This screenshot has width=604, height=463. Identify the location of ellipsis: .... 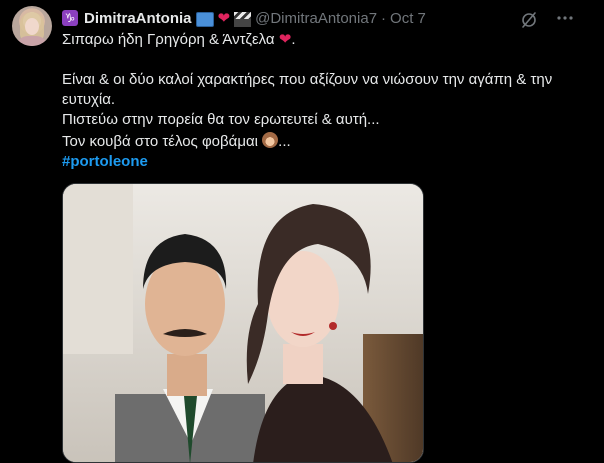
(284, 141).